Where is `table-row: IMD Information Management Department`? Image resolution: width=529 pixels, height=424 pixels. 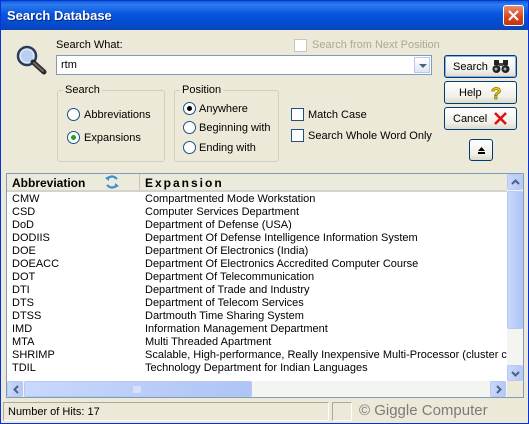 table-row: IMD Information Management Department is located at coordinates (258, 329).